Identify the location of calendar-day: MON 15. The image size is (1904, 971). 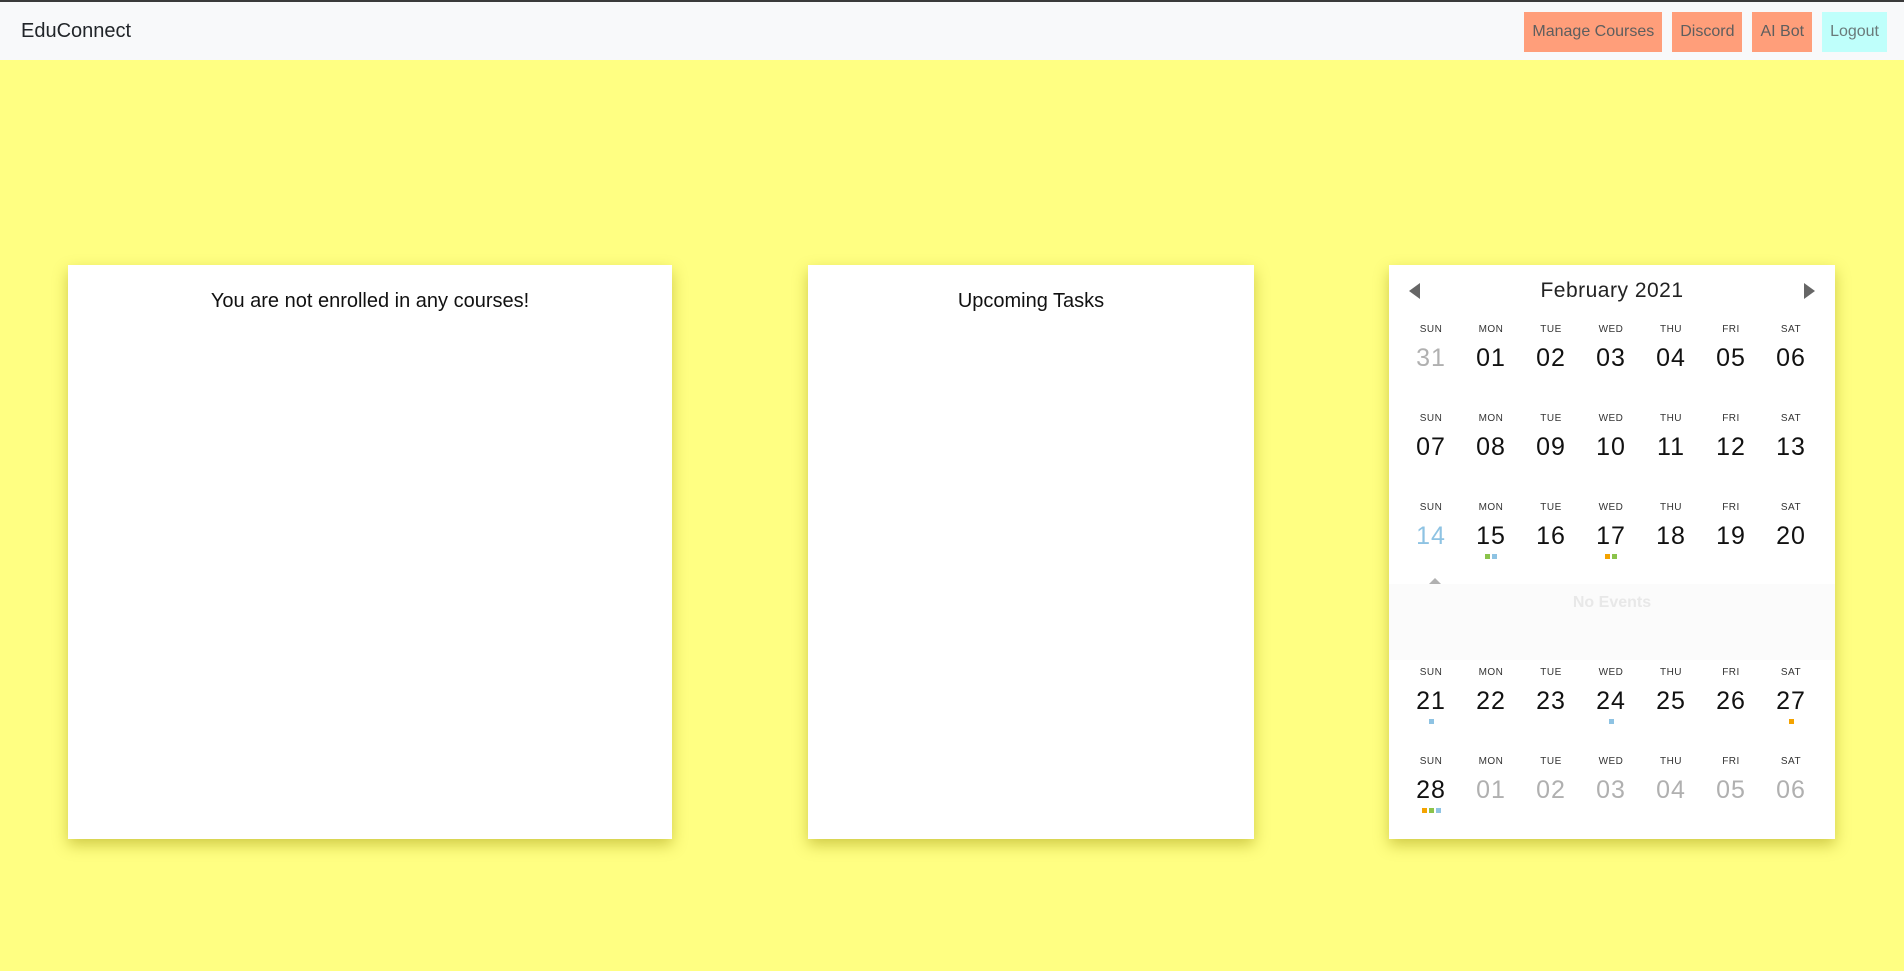
(1491, 527).